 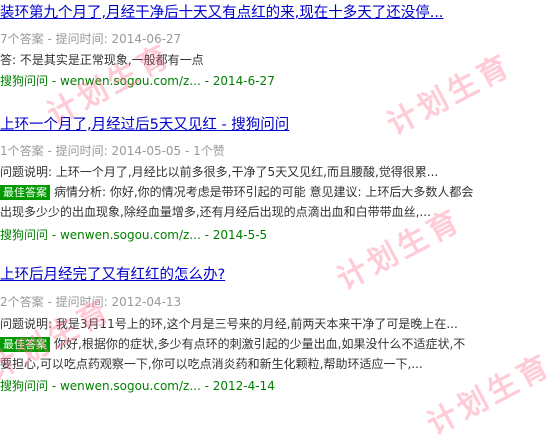 What do you see at coordinates (112, 151) in the screenshot?
I see `result-meta: 1个答案 - 提问时间: 2014-05-05 - 1个赞` at bounding box center [112, 151].